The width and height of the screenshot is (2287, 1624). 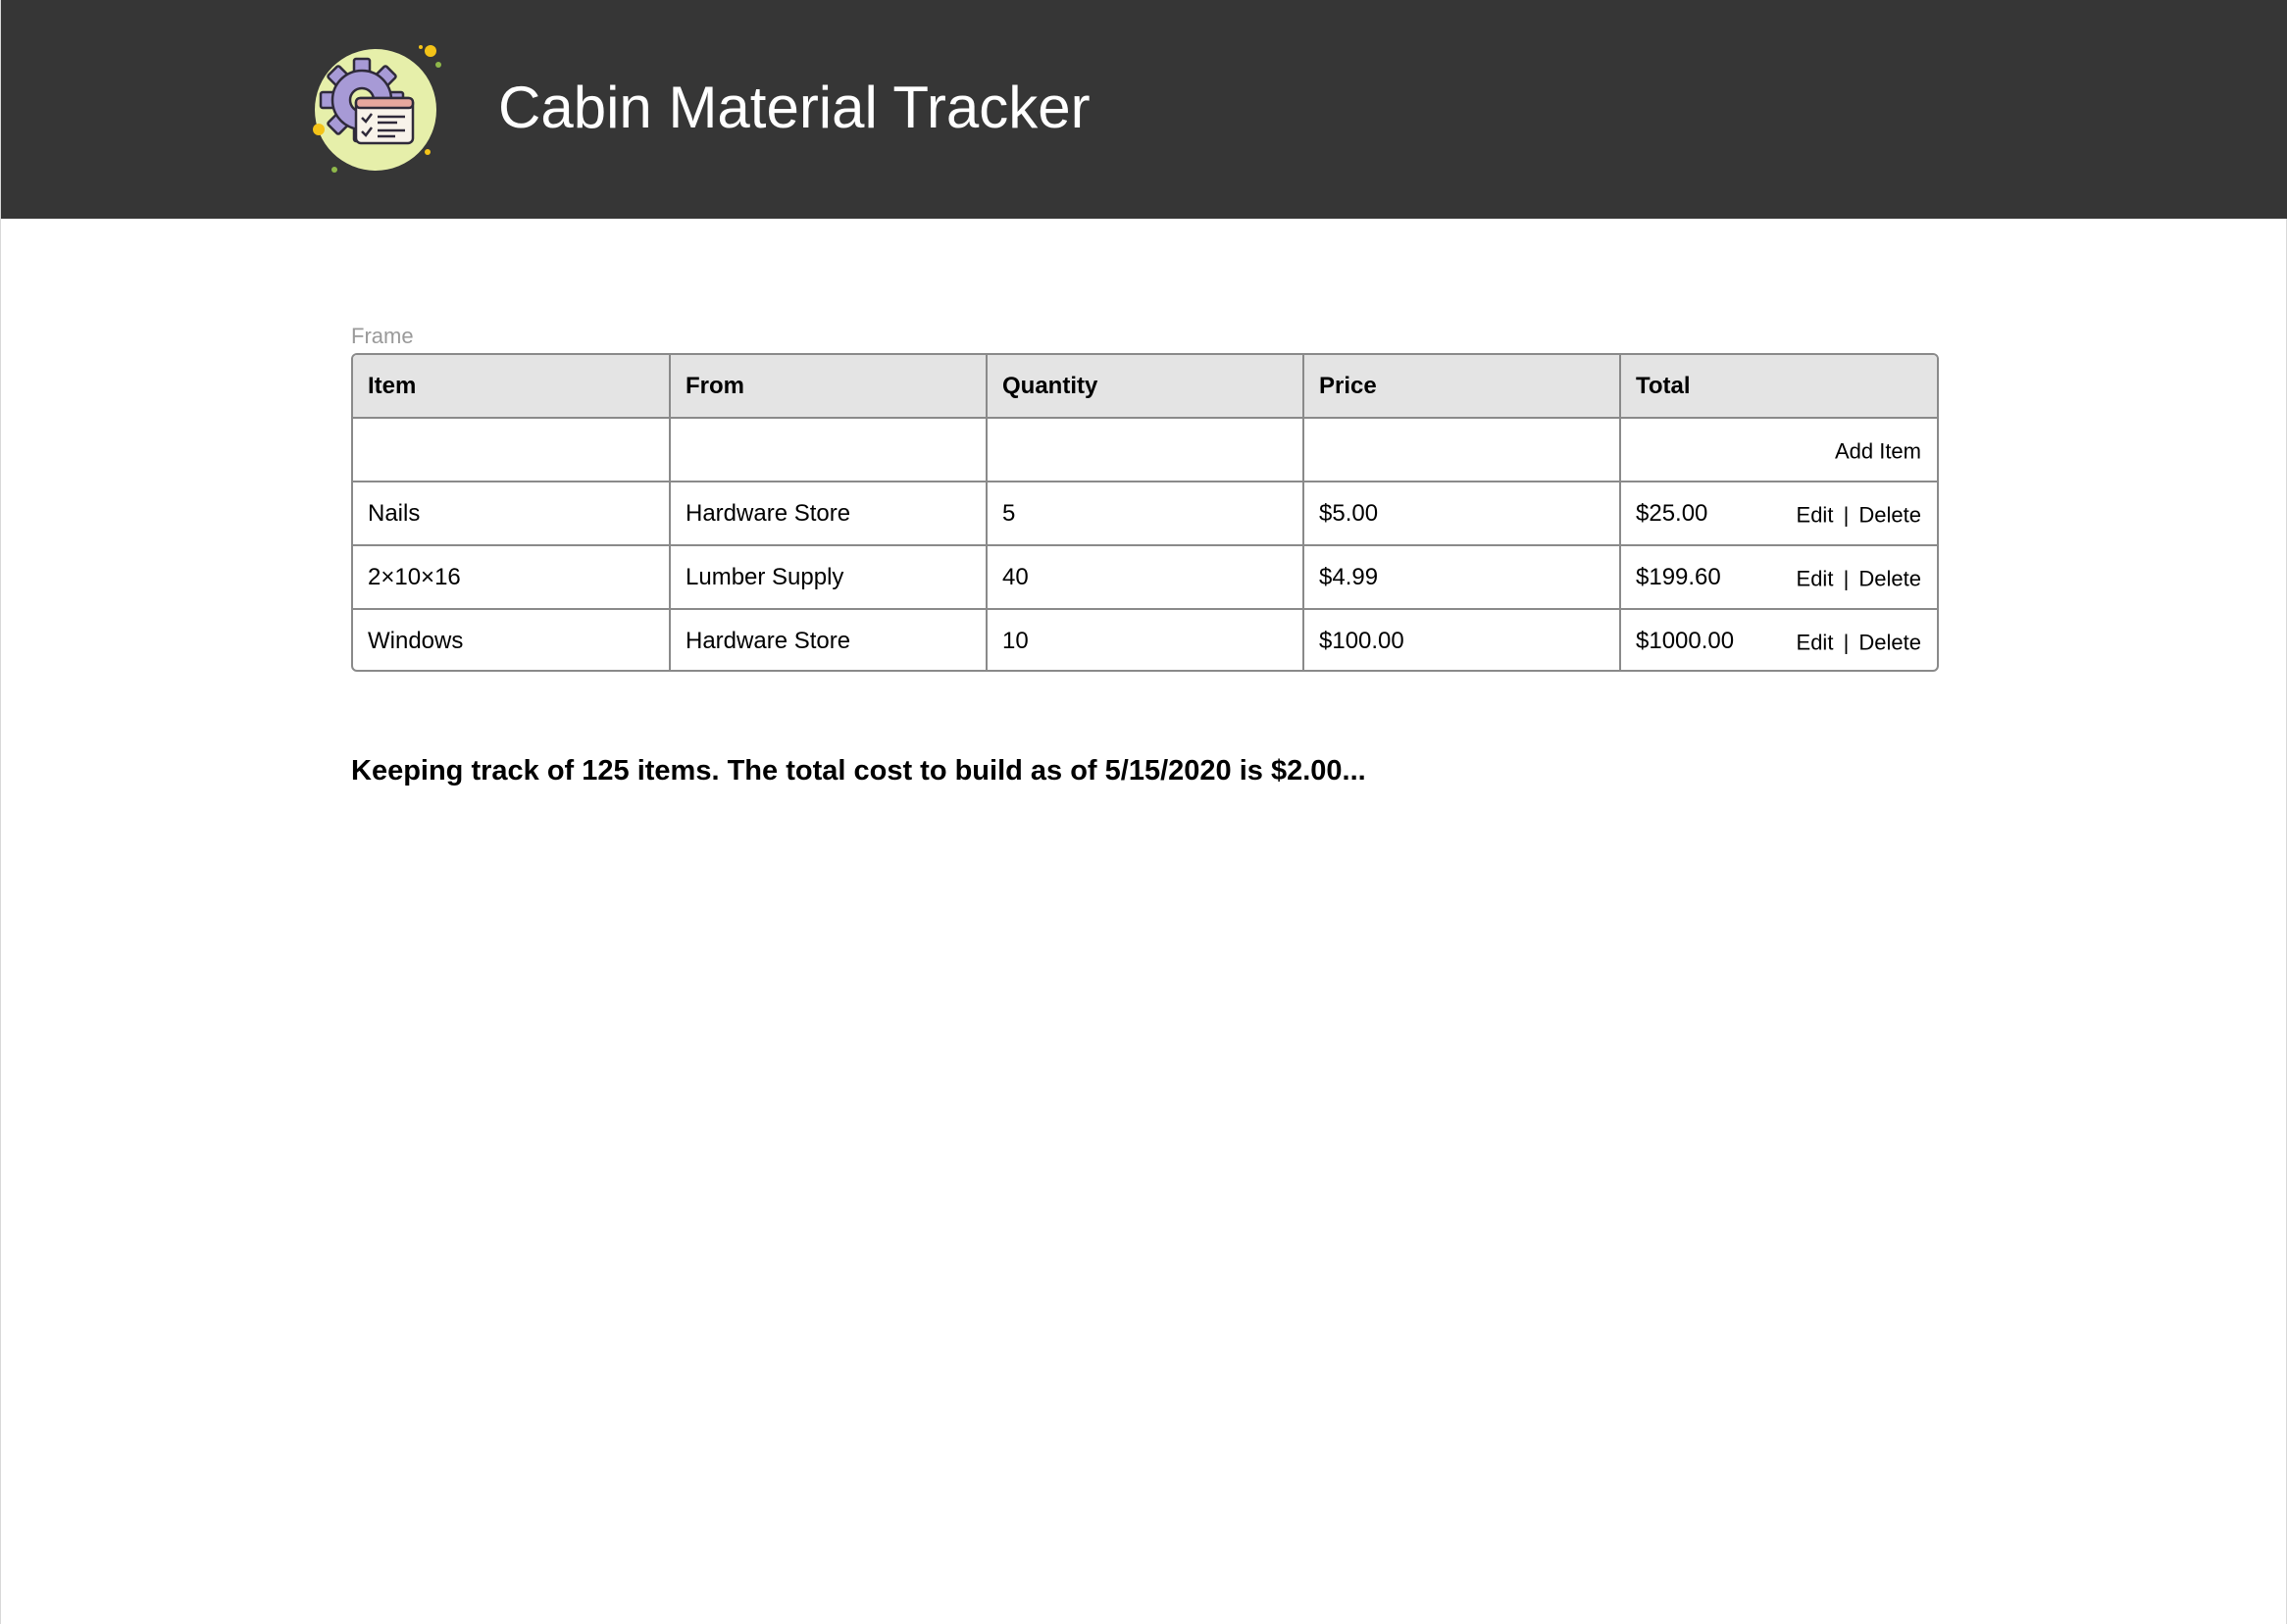 I want to click on new-price-cell, so click(x=1461, y=449).